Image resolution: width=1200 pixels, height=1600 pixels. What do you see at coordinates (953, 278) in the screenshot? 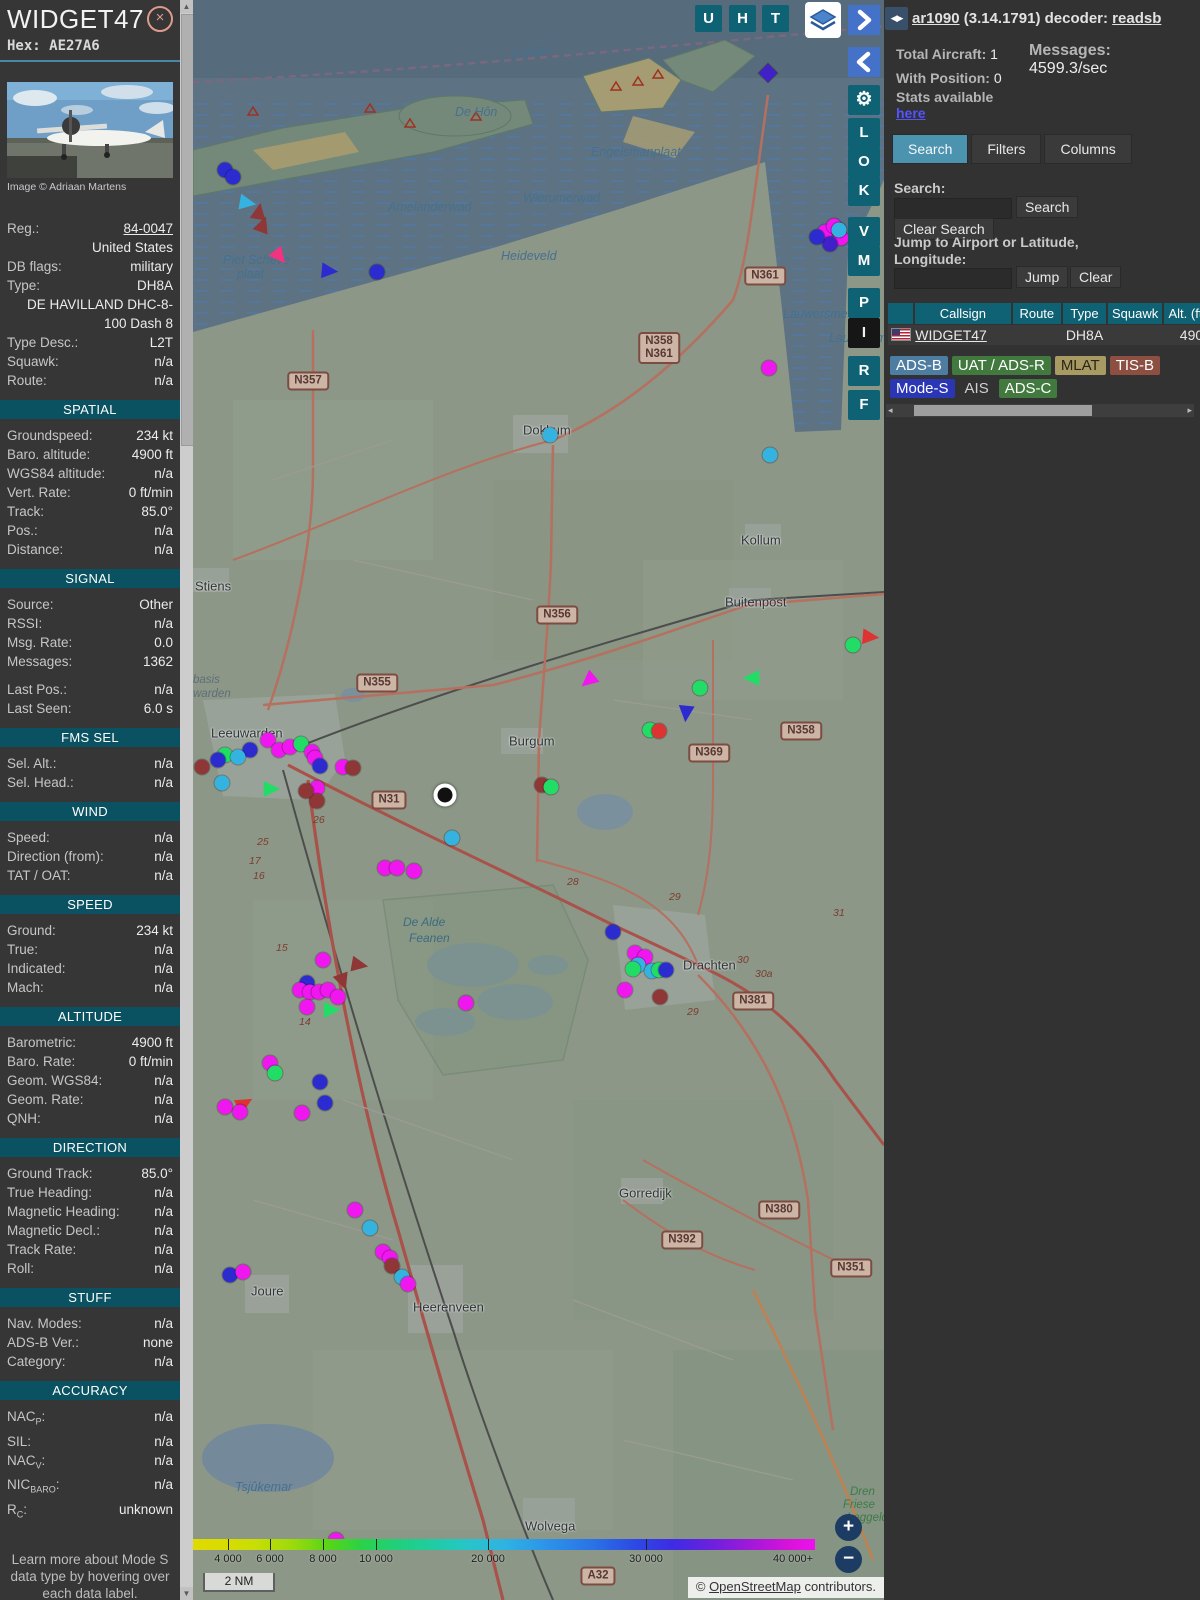
I see `jump-input` at bounding box center [953, 278].